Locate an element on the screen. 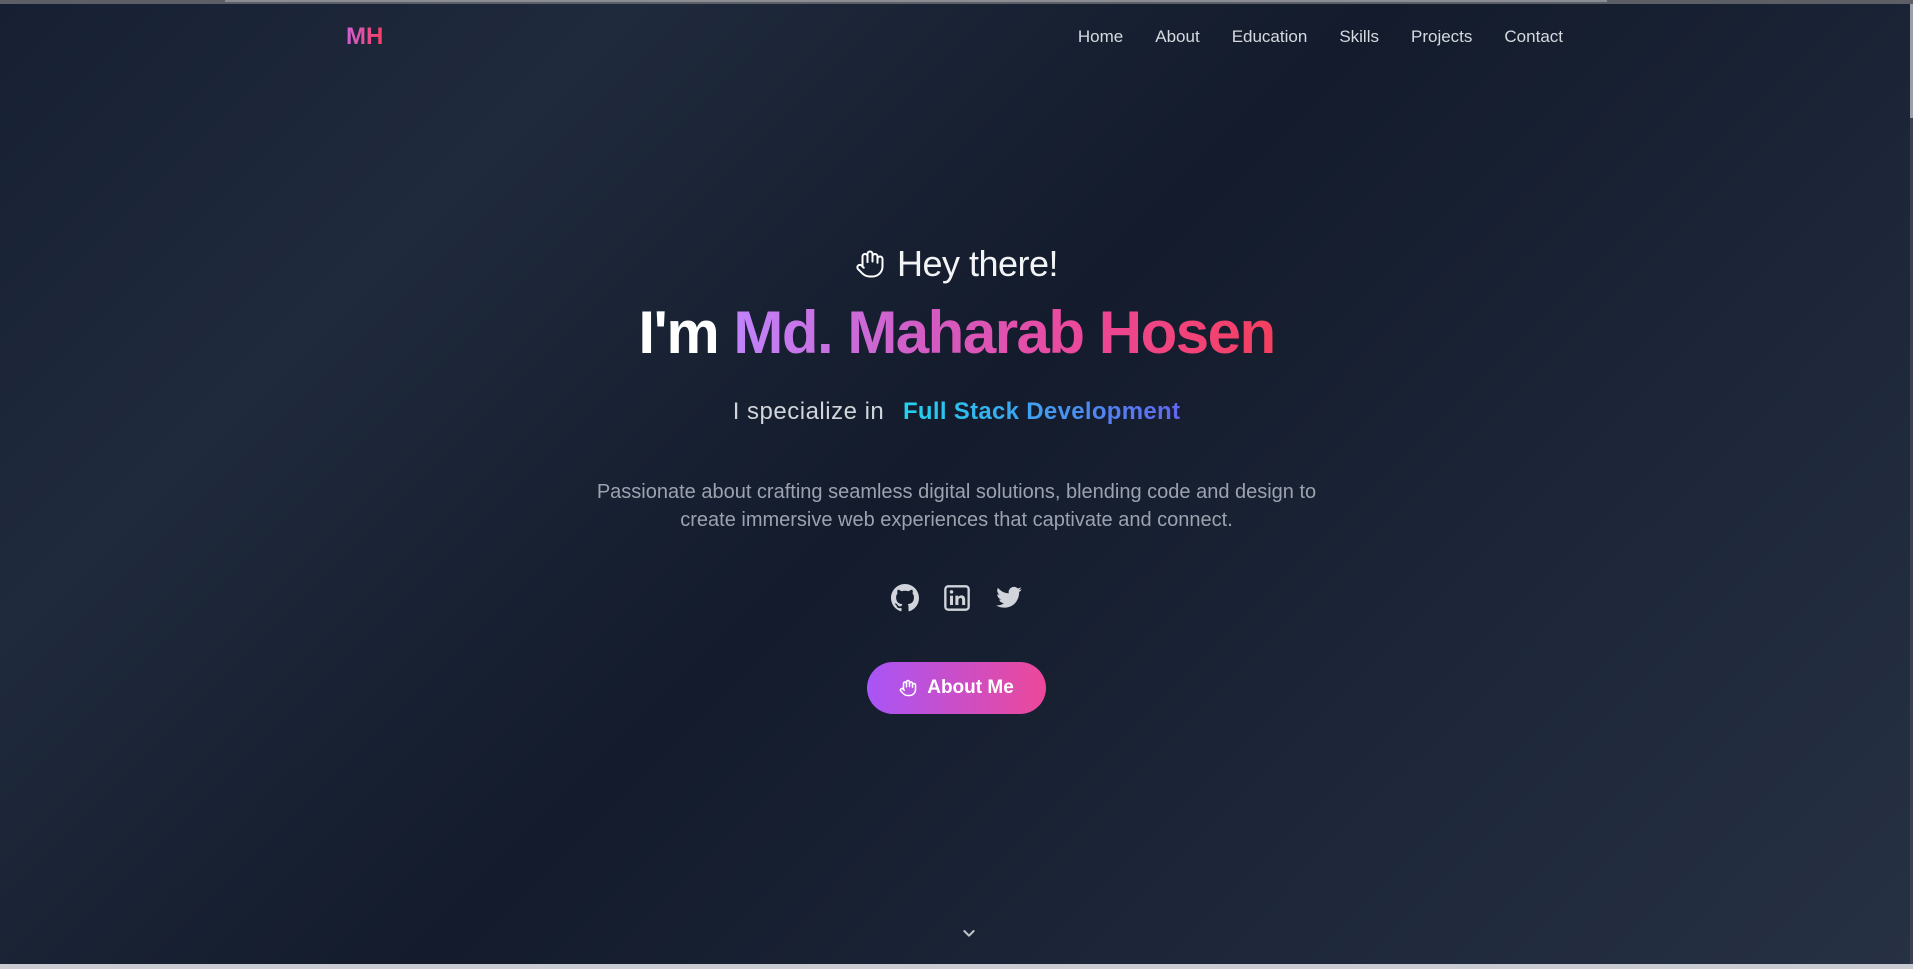 The image size is (1913, 969). hero-name: Md. Maharab Hosen is located at coordinates (1004, 332).